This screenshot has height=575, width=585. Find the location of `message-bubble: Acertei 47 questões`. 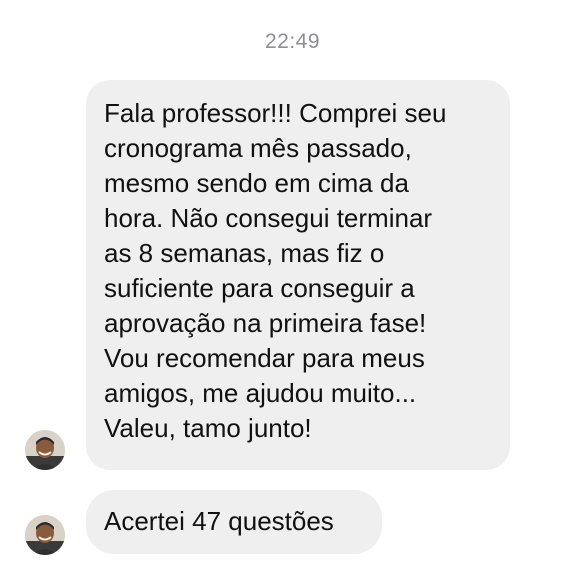

message-bubble: Acertei 47 questões is located at coordinates (234, 522).